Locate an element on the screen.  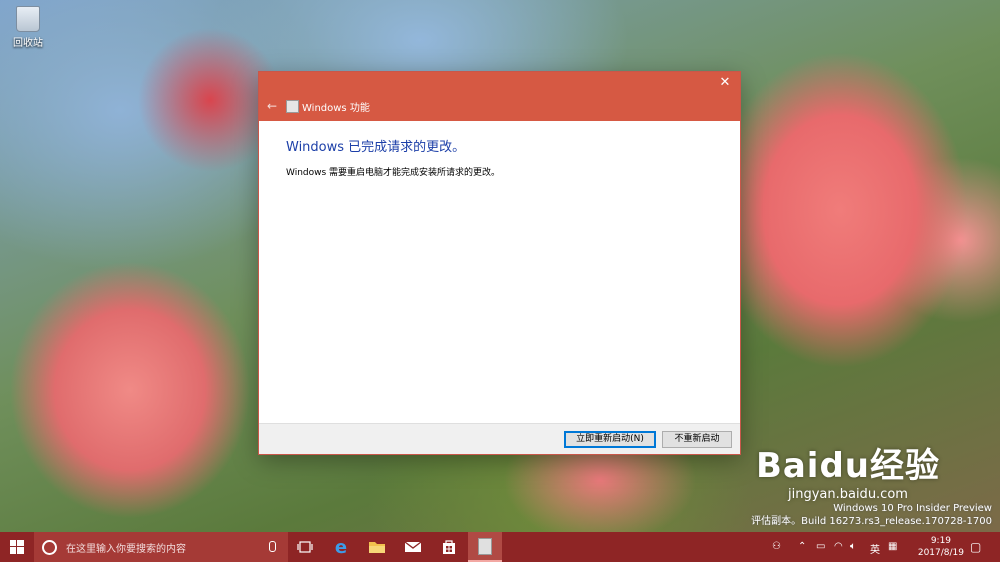
mail-icon is located at coordinates (413, 546).